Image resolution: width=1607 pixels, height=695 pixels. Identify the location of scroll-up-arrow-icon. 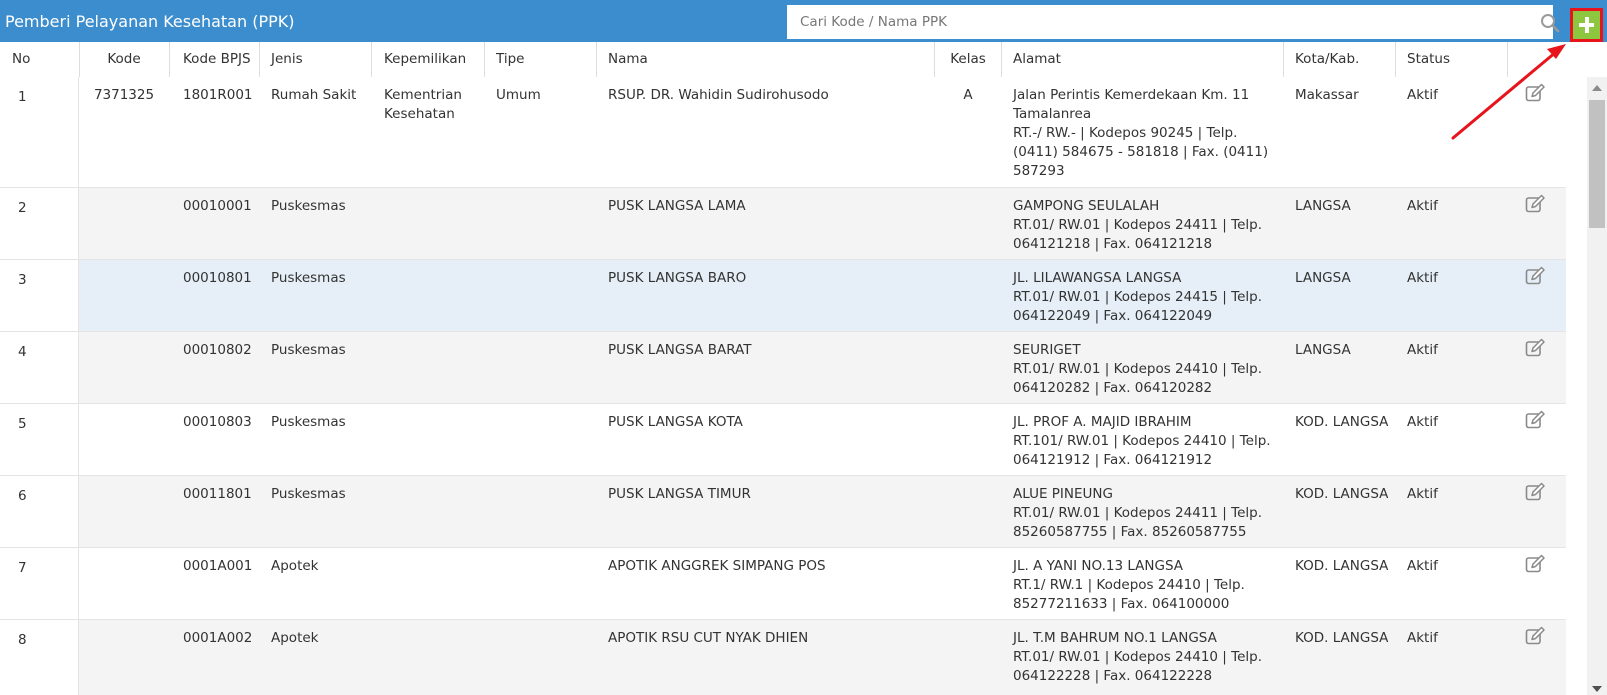
(1597, 88).